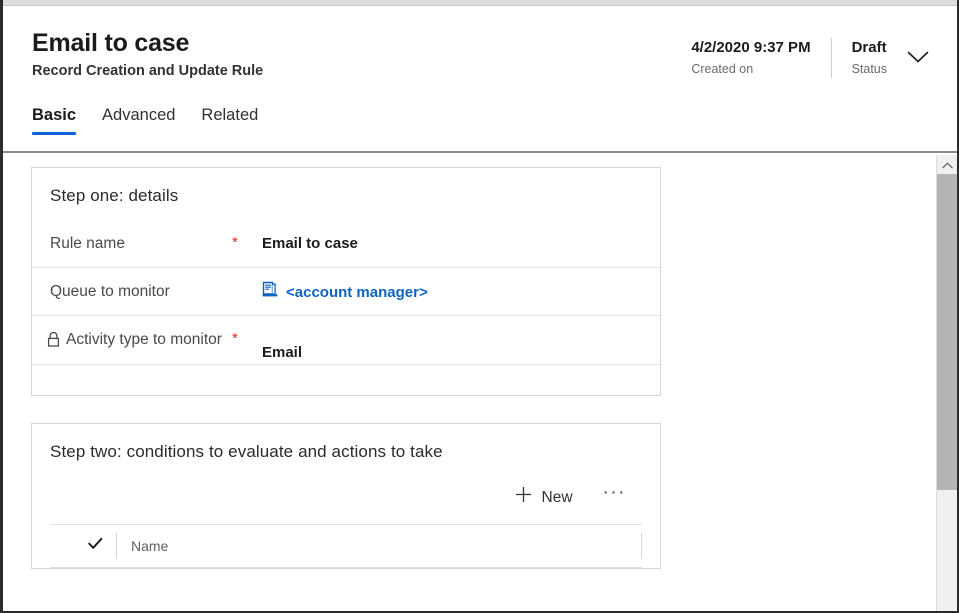 This screenshot has width=959, height=613. Describe the element at coordinates (606, 495) in the screenshot. I see `more-commands-button: ···` at that location.